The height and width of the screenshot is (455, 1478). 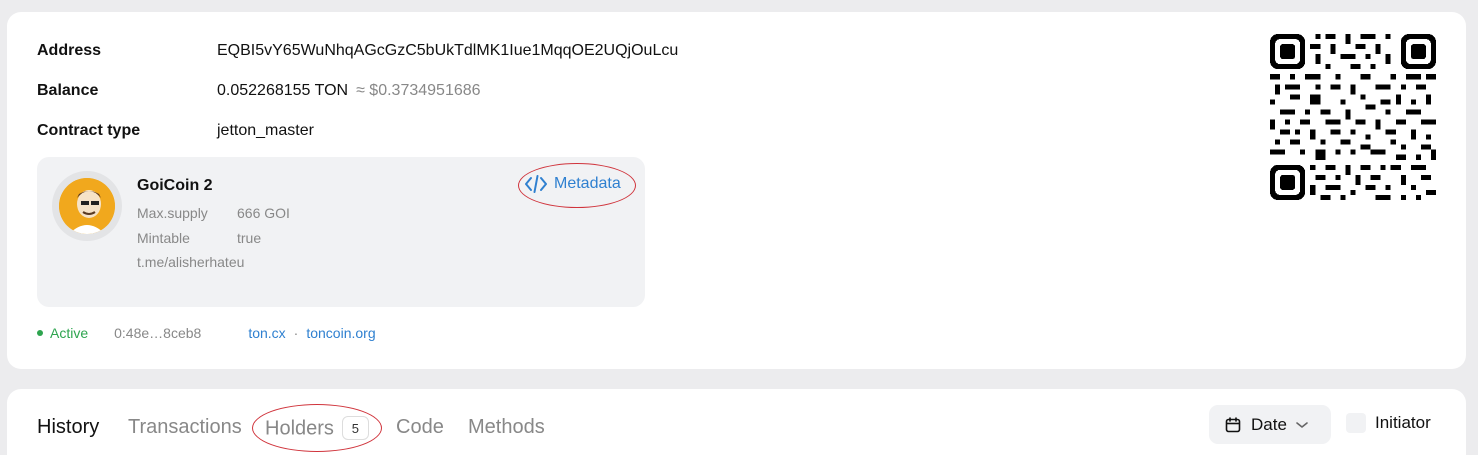 I want to click on holders-count-badge: 5, so click(x=355, y=428).